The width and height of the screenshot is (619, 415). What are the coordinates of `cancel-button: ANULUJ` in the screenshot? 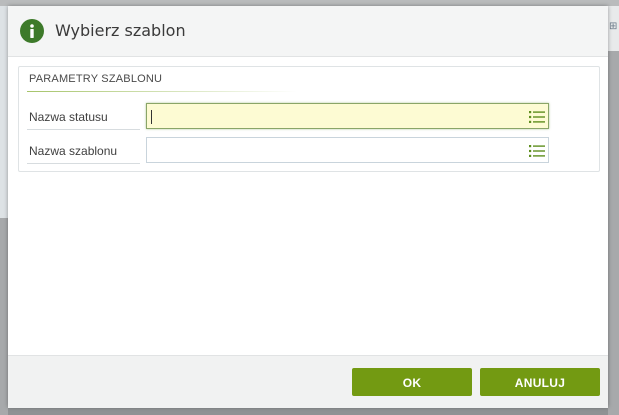 It's located at (540, 382).